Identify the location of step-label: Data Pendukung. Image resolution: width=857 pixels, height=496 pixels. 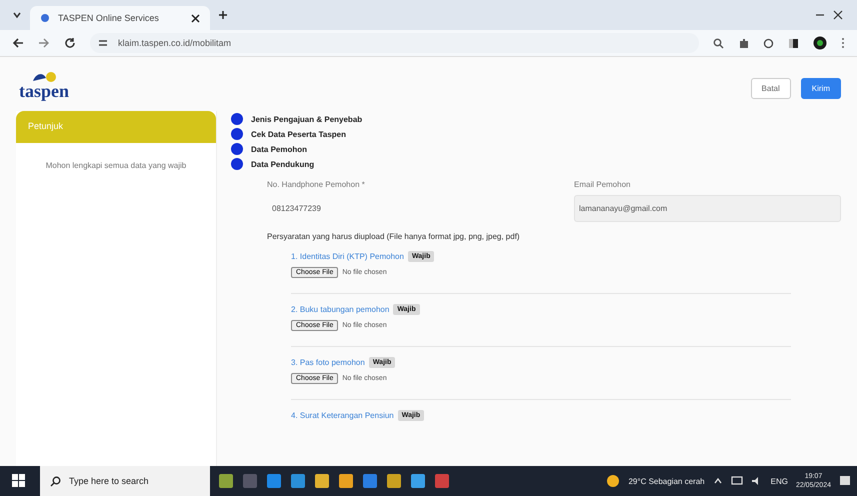
(282, 164).